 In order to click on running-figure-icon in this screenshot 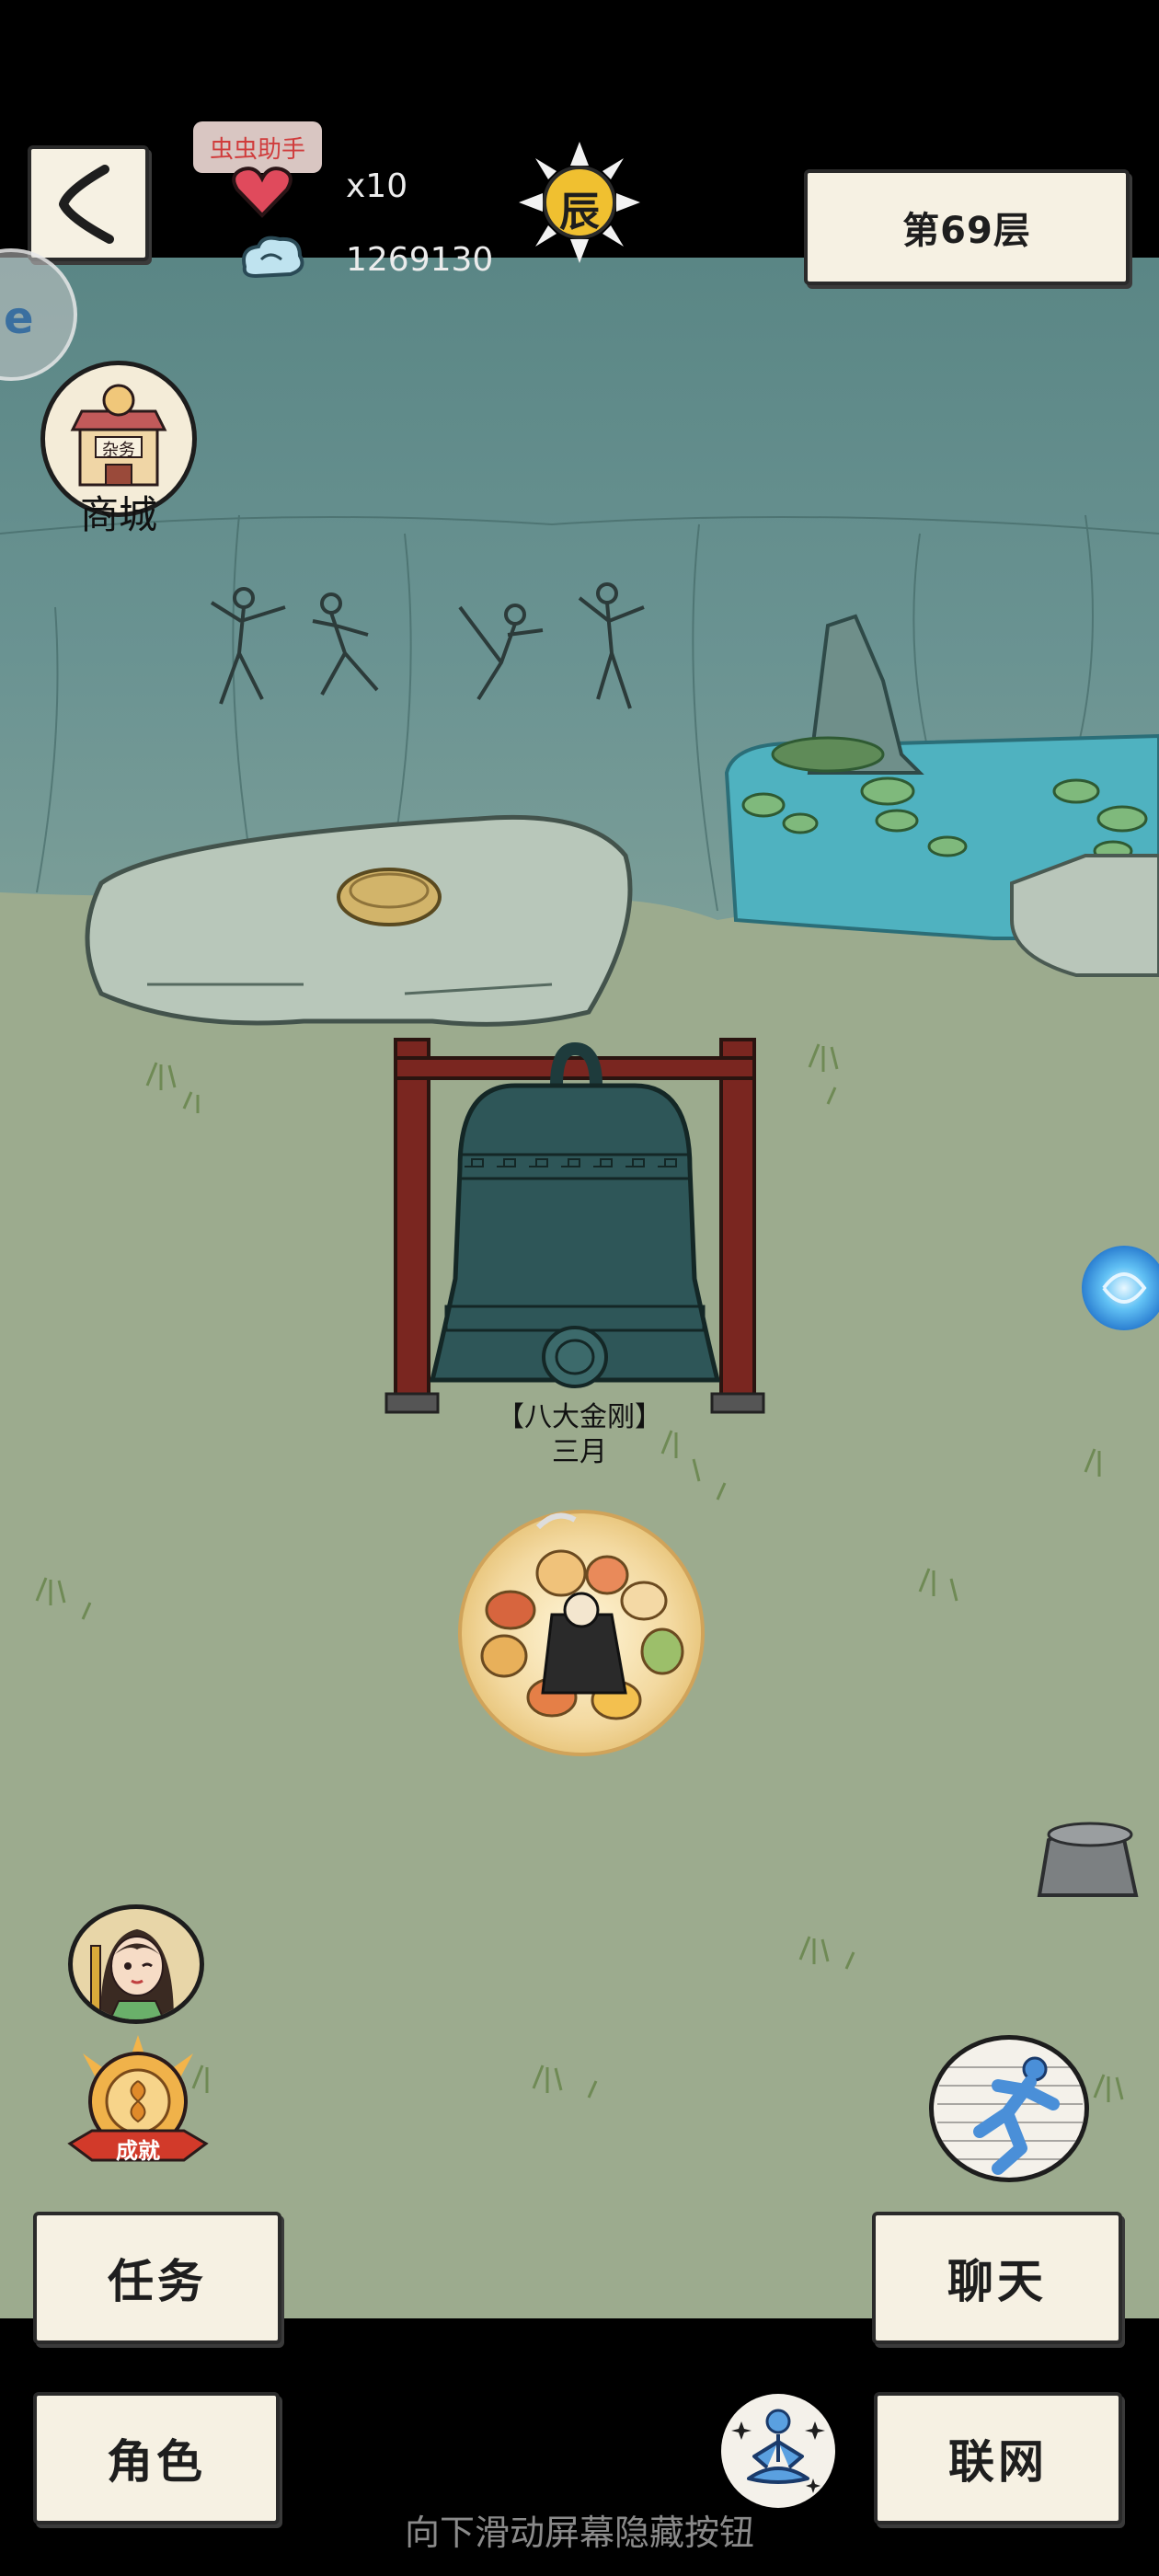, I will do `click(1010, 2115)`.